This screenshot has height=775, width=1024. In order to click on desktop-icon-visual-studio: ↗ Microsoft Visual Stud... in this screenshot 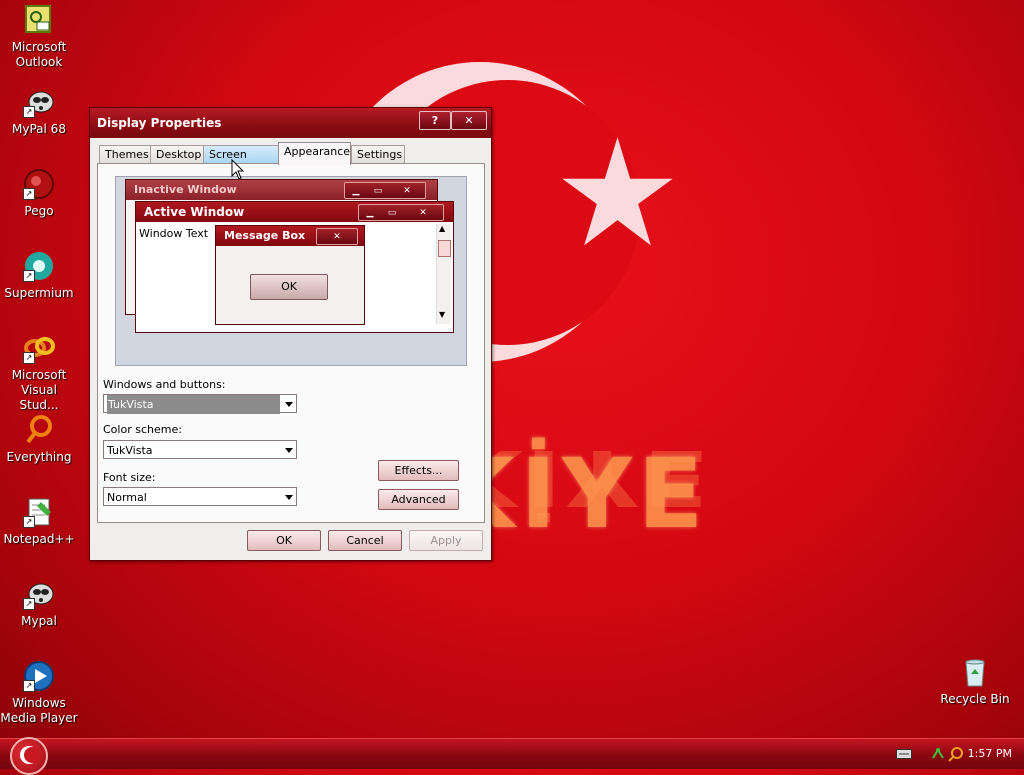, I will do `click(39, 372)`.